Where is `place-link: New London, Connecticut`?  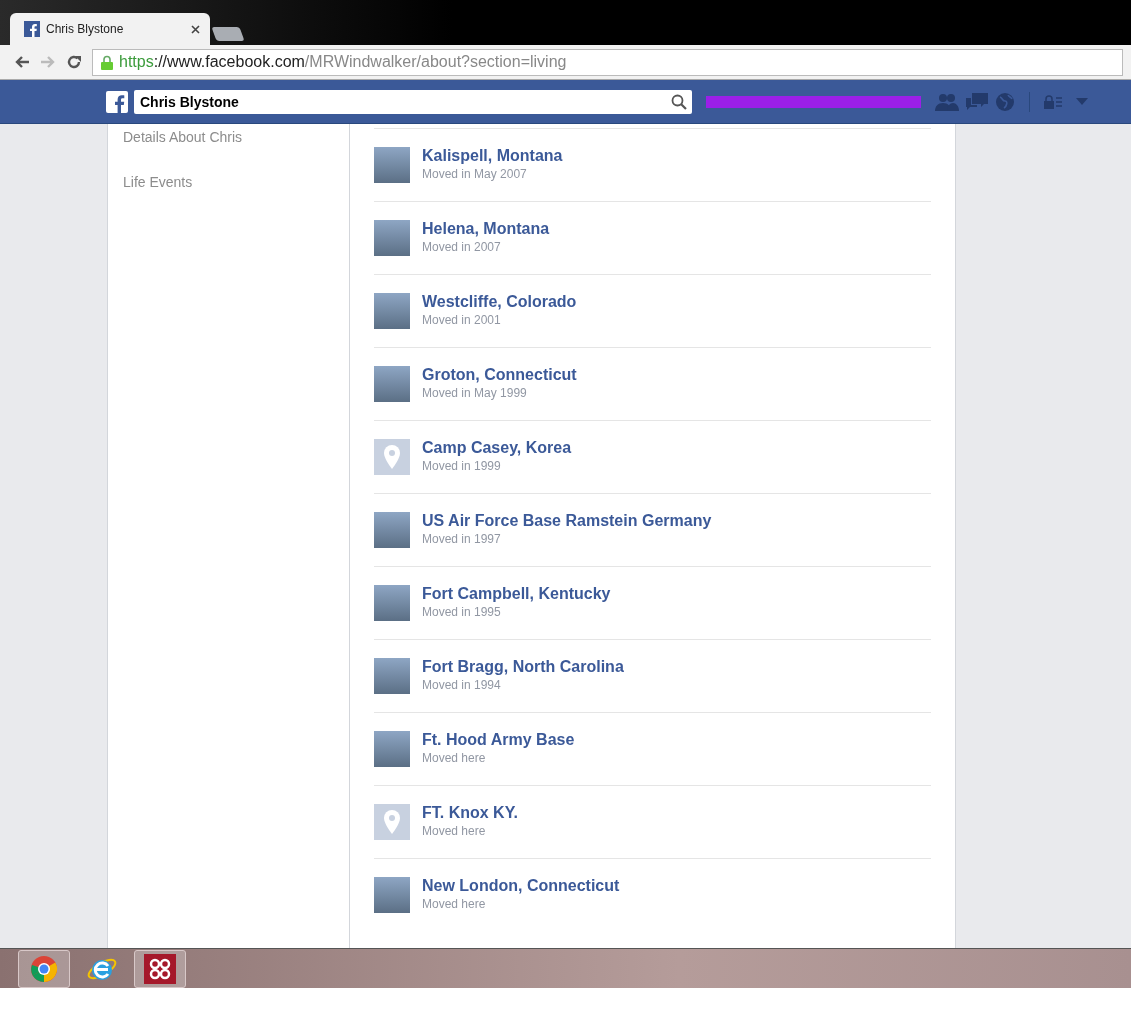
place-link: New London, Connecticut is located at coordinates (521, 886).